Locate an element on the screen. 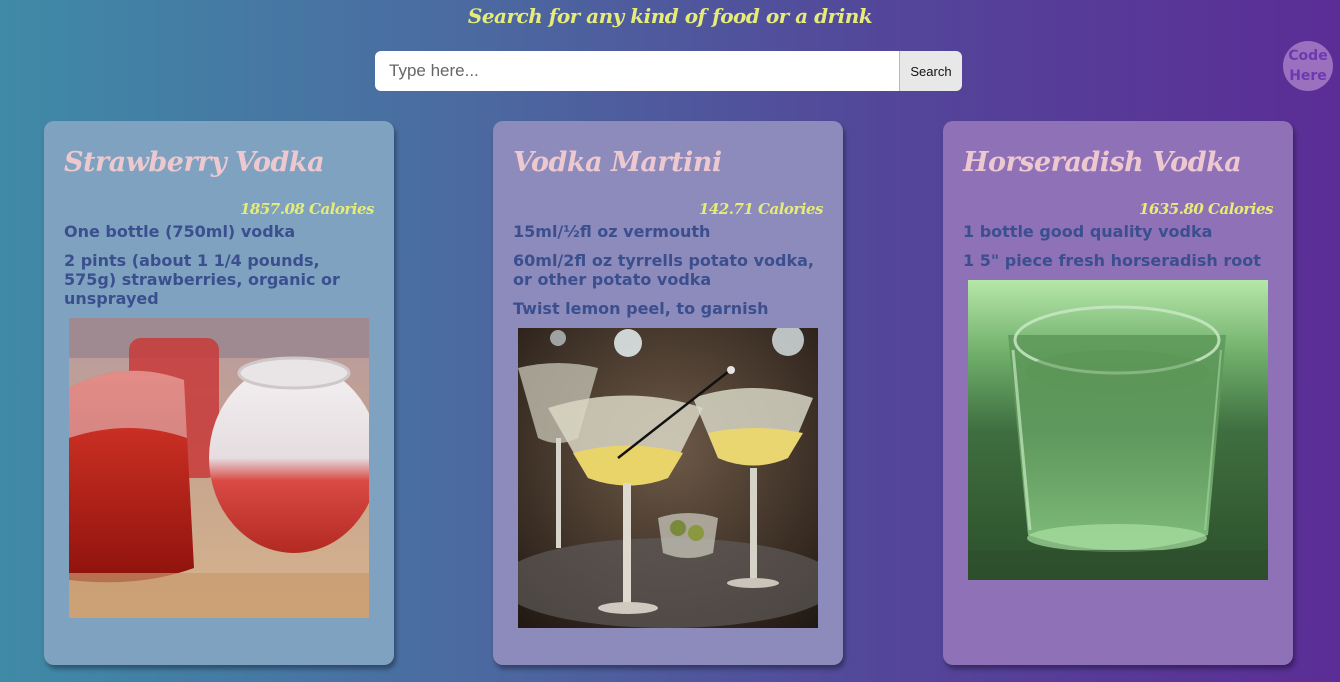 The image size is (1340, 682). ingredient-item: 1 bottle good quality vodka is located at coordinates (1088, 231).